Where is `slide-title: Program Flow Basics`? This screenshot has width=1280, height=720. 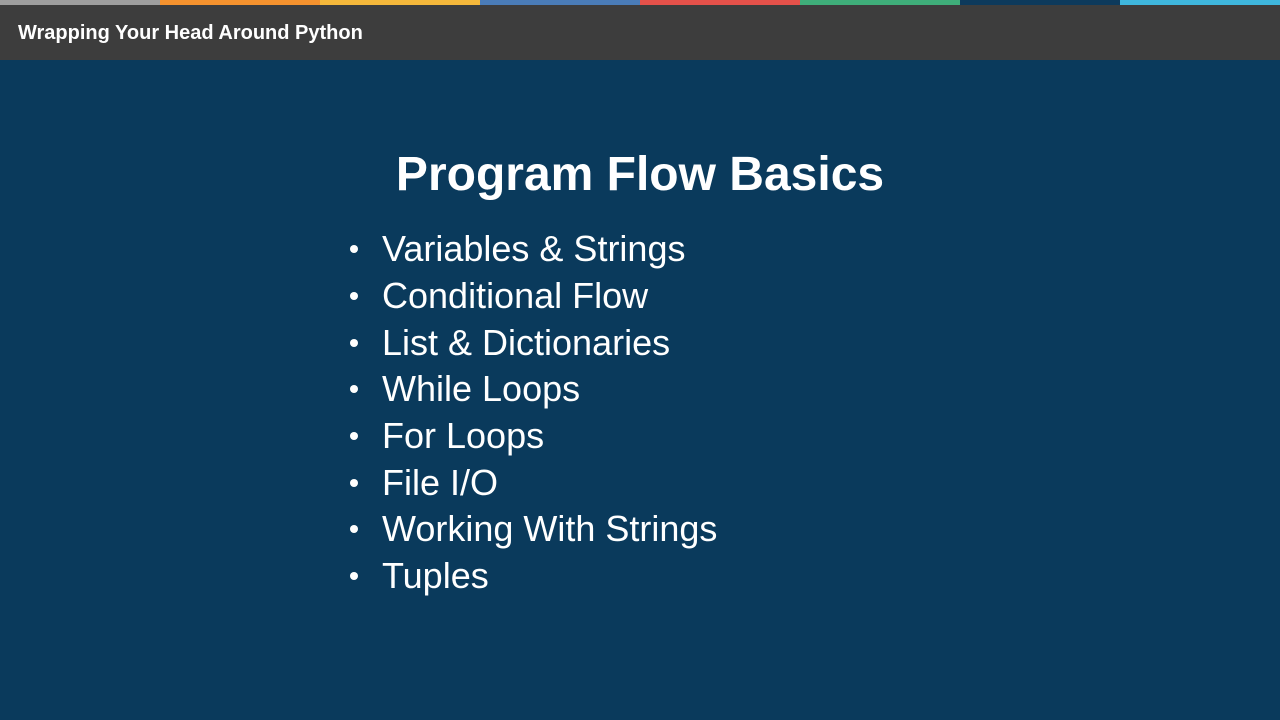 slide-title: Program Flow Basics is located at coordinates (640, 174).